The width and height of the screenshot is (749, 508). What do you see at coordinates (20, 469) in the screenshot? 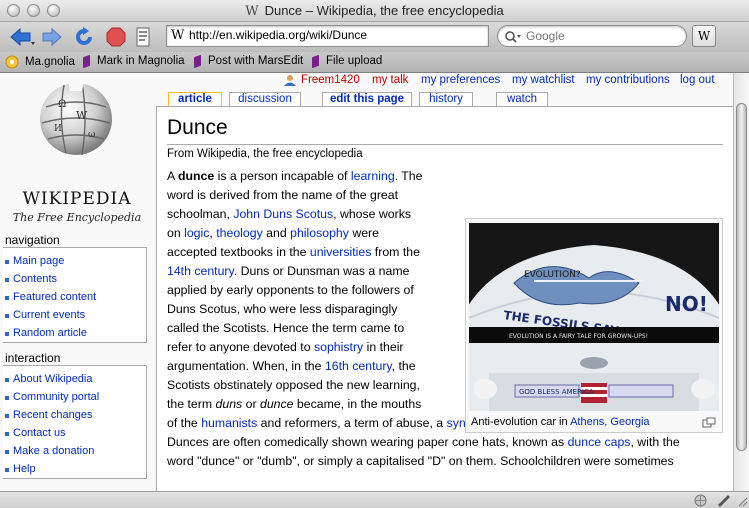
I see `nav-help: Help` at bounding box center [20, 469].